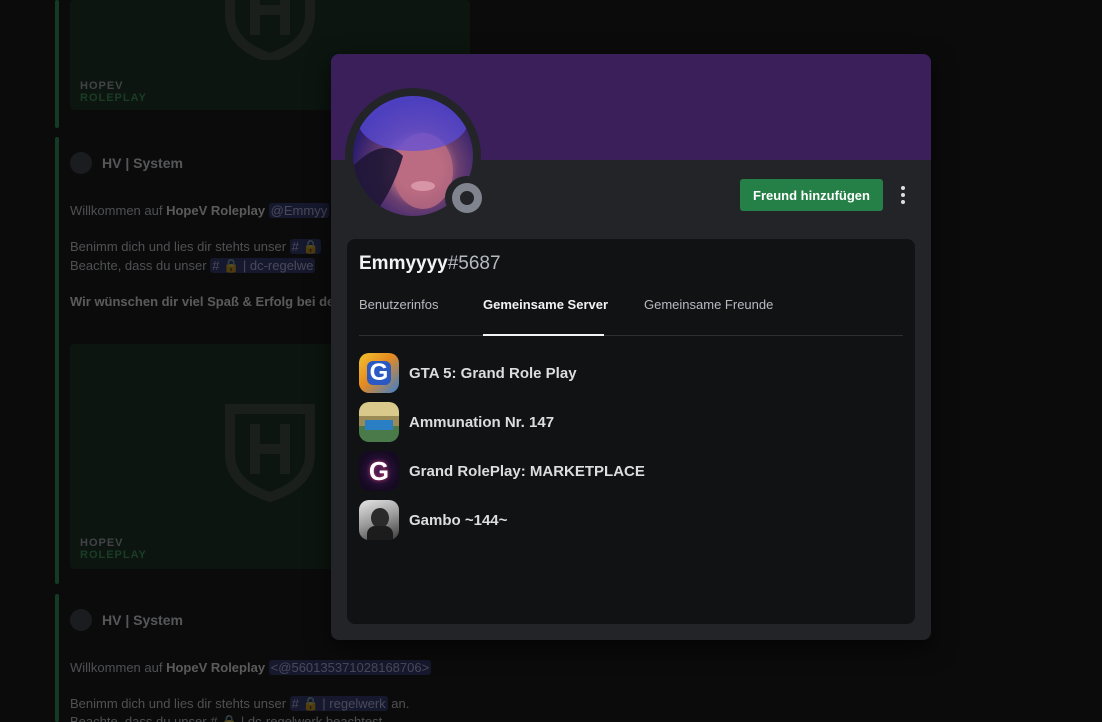  What do you see at coordinates (631, 373) in the screenshot?
I see `mutual-server-item: G GTA 5: Grand Role Play` at bounding box center [631, 373].